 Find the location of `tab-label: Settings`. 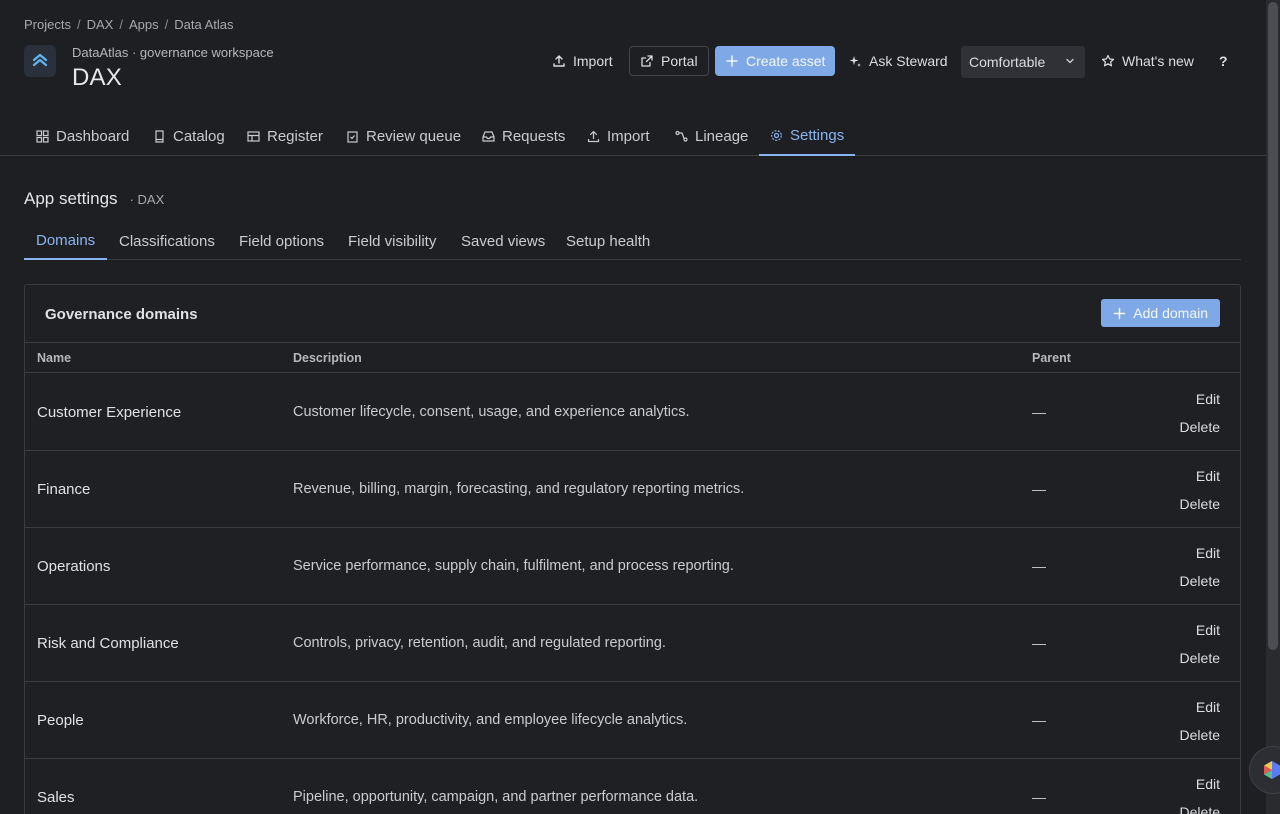

tab-label: Settings is located at coordinates (817, 135).